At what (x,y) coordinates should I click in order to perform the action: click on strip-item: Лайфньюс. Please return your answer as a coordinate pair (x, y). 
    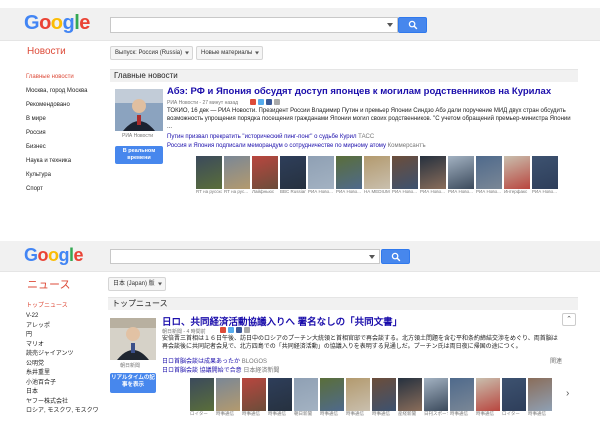
    Looking at the image, I should click on (265, 175).